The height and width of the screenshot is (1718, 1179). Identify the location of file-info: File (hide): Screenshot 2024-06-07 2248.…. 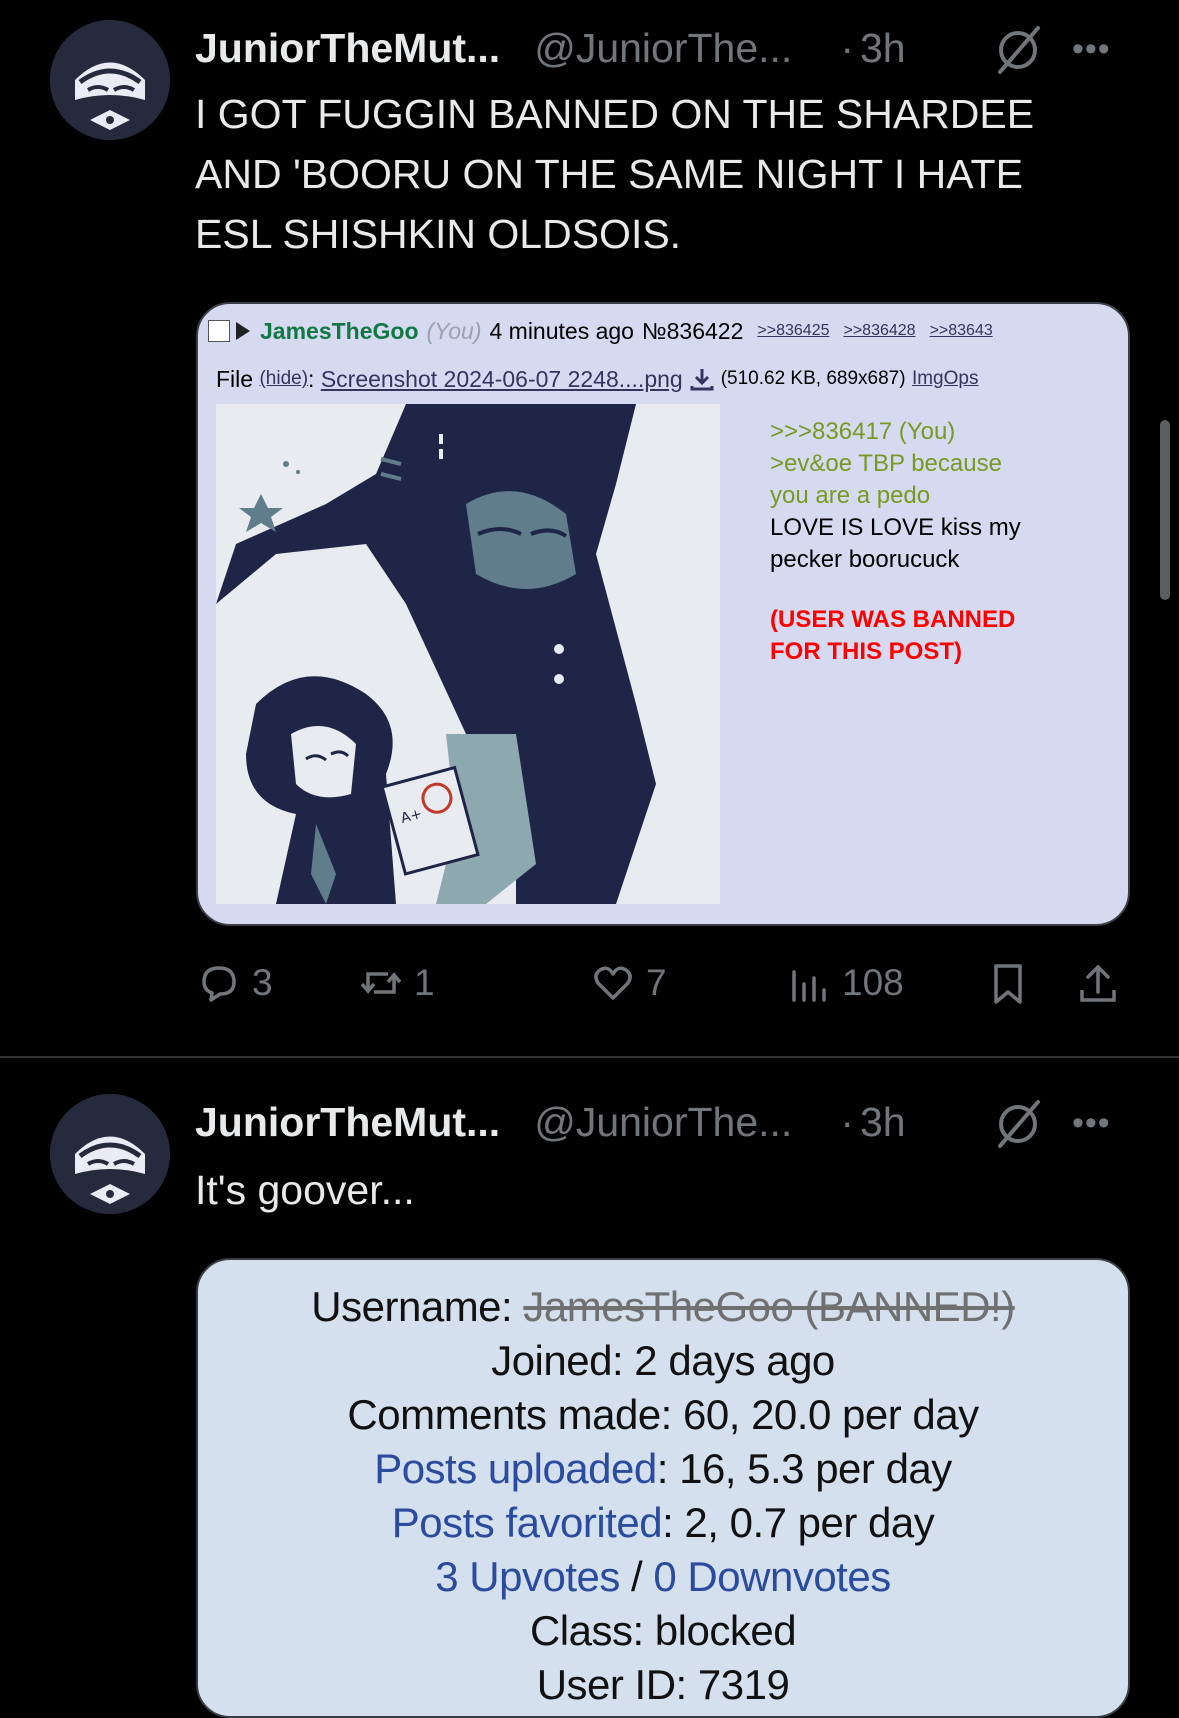
(597, 379).